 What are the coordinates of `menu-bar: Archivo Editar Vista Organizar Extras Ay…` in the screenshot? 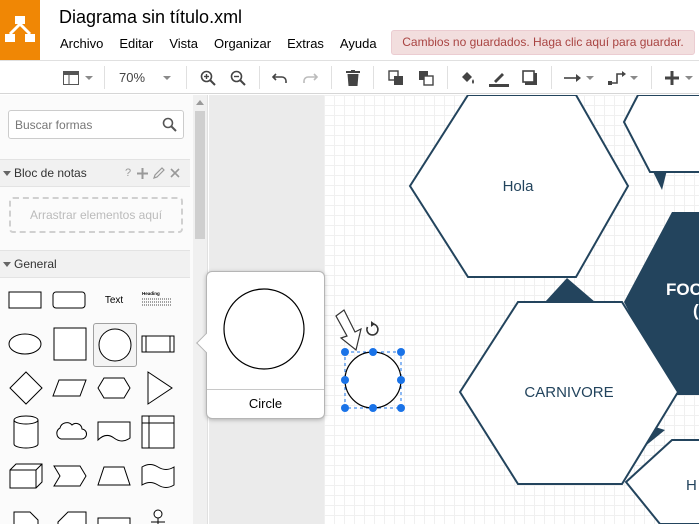 It's located at (218, 45).